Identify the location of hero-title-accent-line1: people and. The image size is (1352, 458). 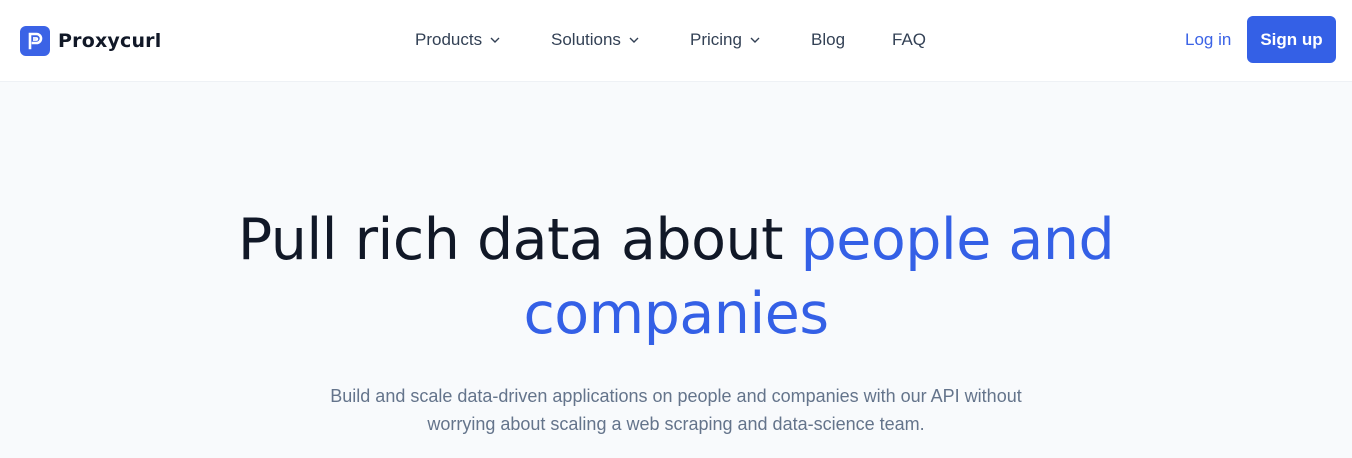
(957, 240).